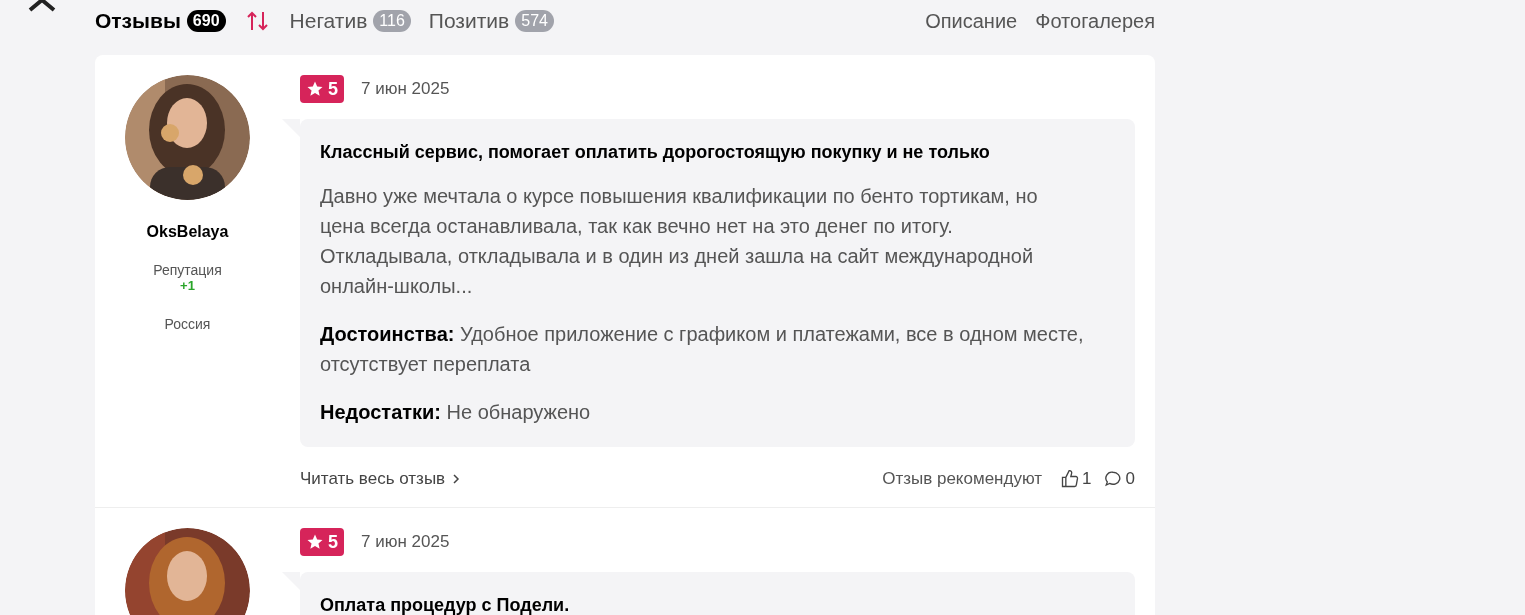 Image resolution: width=1525 pixels, height=615 pixels. Describe the element at coordinates (41, 7) in the screenshot. I see `close-chevron-icon` at that location.